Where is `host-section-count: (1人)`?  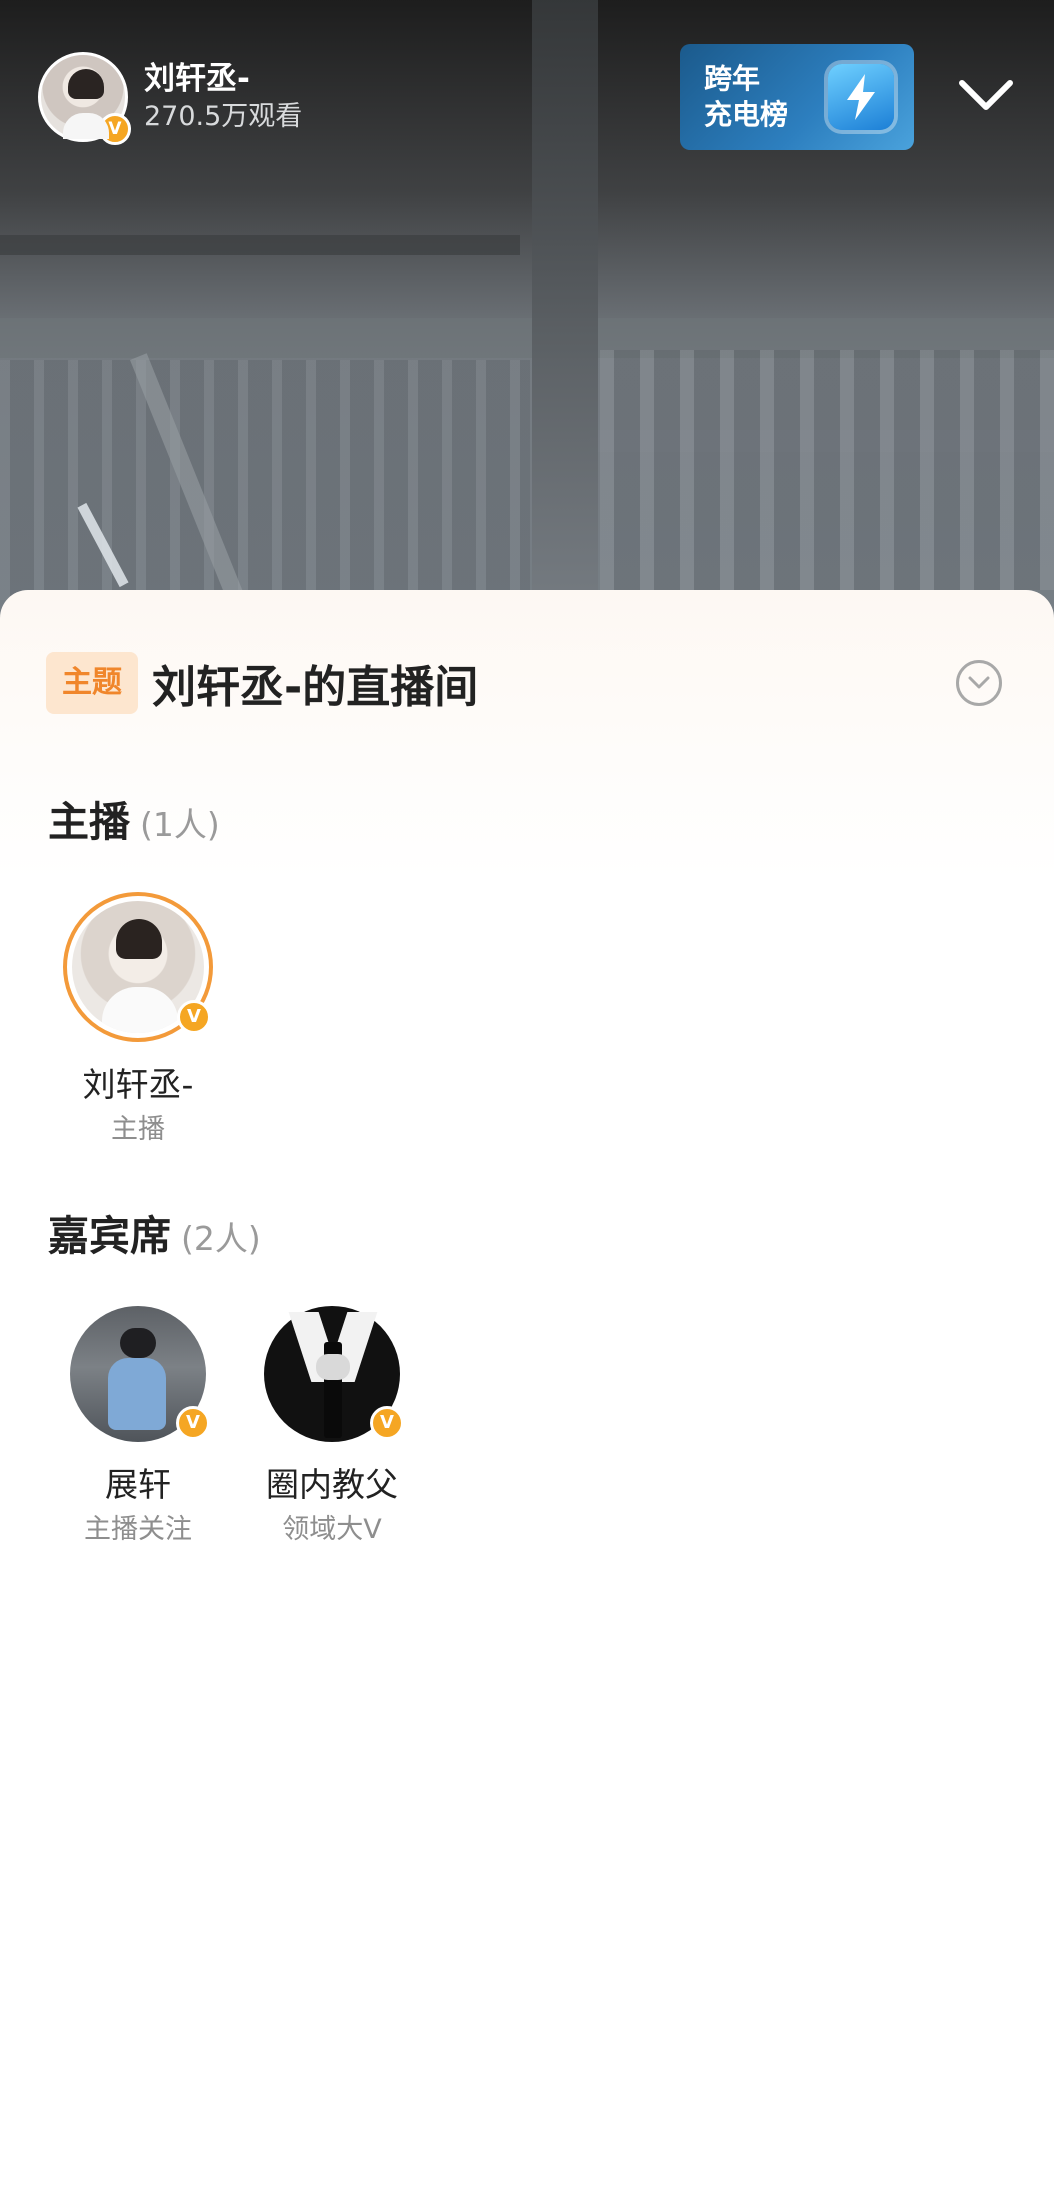
host-section-count: (1人) is located at coordinates (180, 824).